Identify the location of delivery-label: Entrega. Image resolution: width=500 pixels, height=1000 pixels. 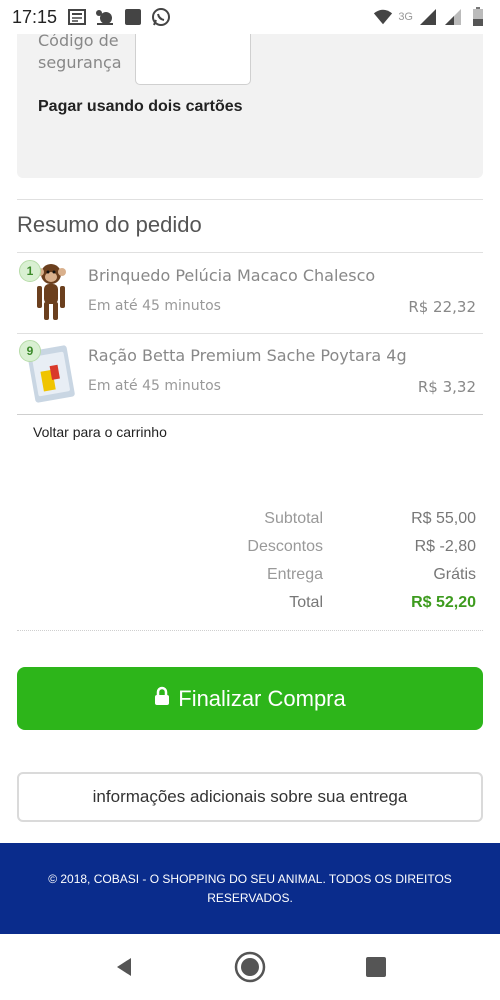
(294, 574).